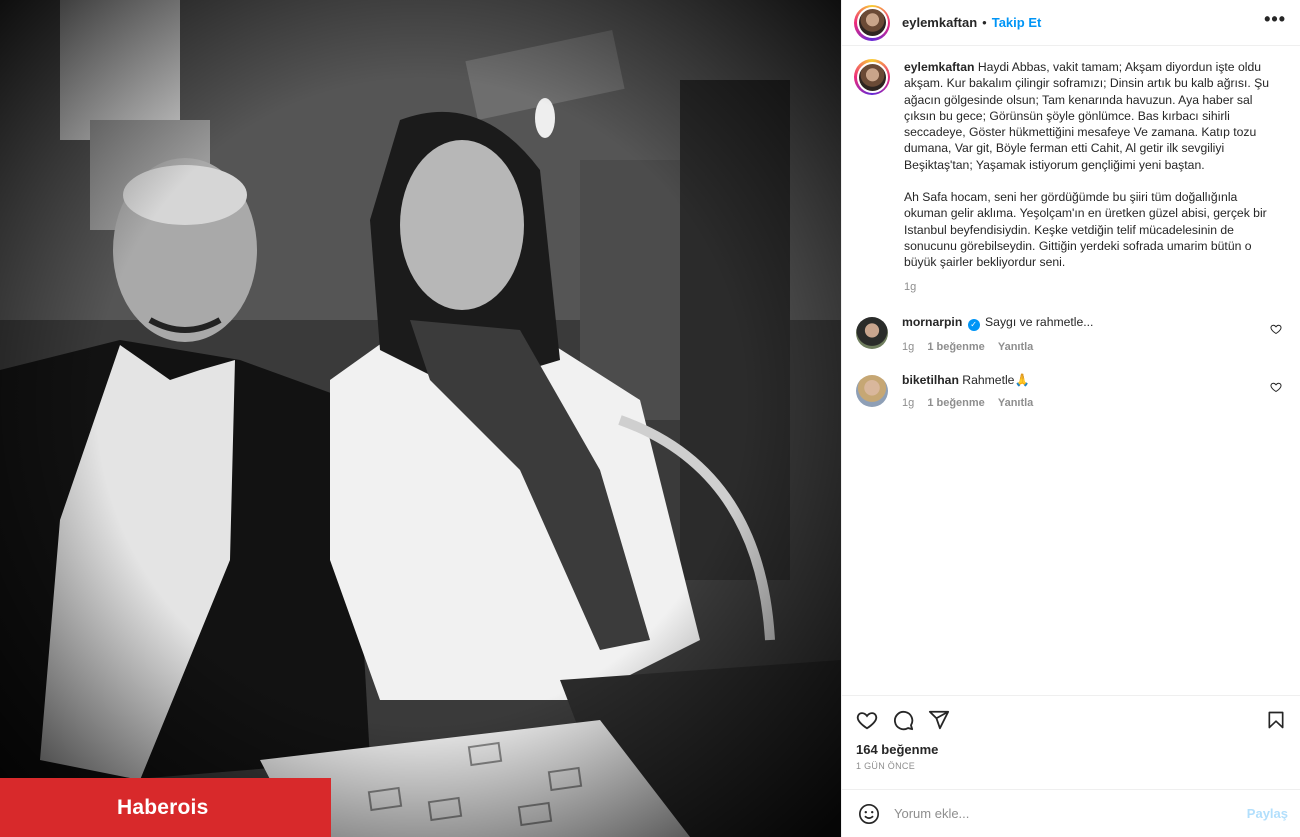  I want to click on watermark-text: Haberois, so click(163, 807).